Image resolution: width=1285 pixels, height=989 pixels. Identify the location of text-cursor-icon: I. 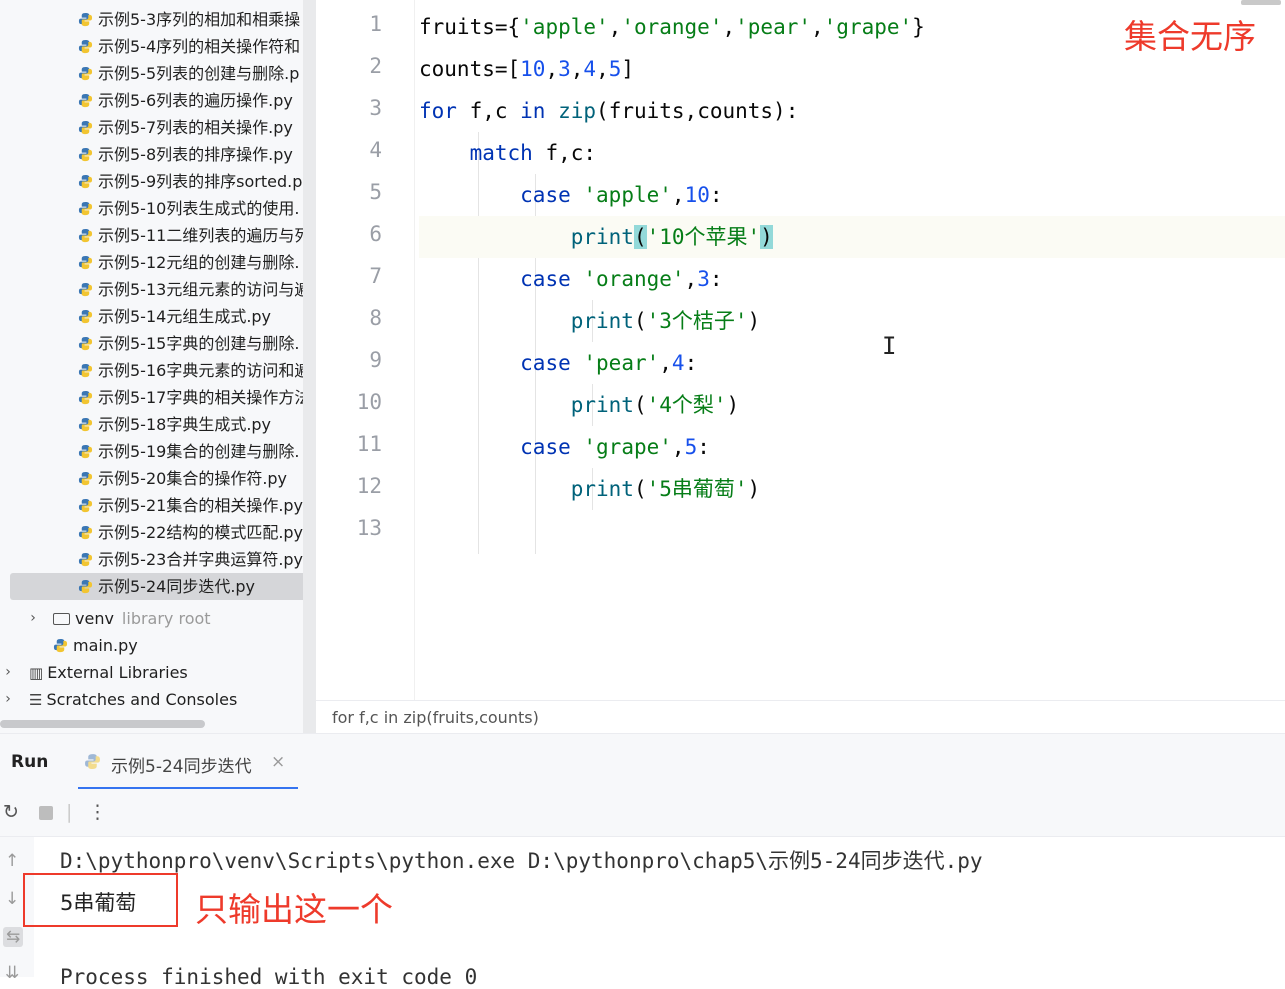
(889, 346).